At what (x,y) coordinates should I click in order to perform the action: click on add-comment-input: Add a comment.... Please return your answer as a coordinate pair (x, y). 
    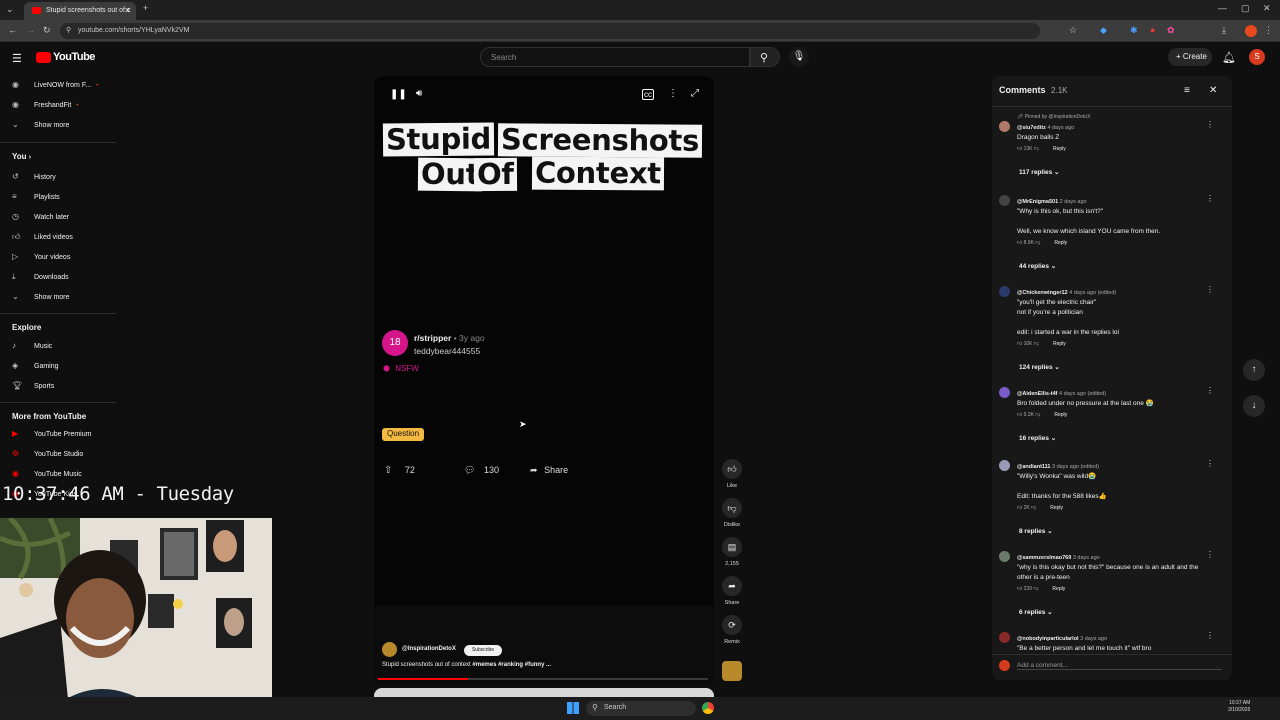
    Looking at the image, I should click on (1119, 666).